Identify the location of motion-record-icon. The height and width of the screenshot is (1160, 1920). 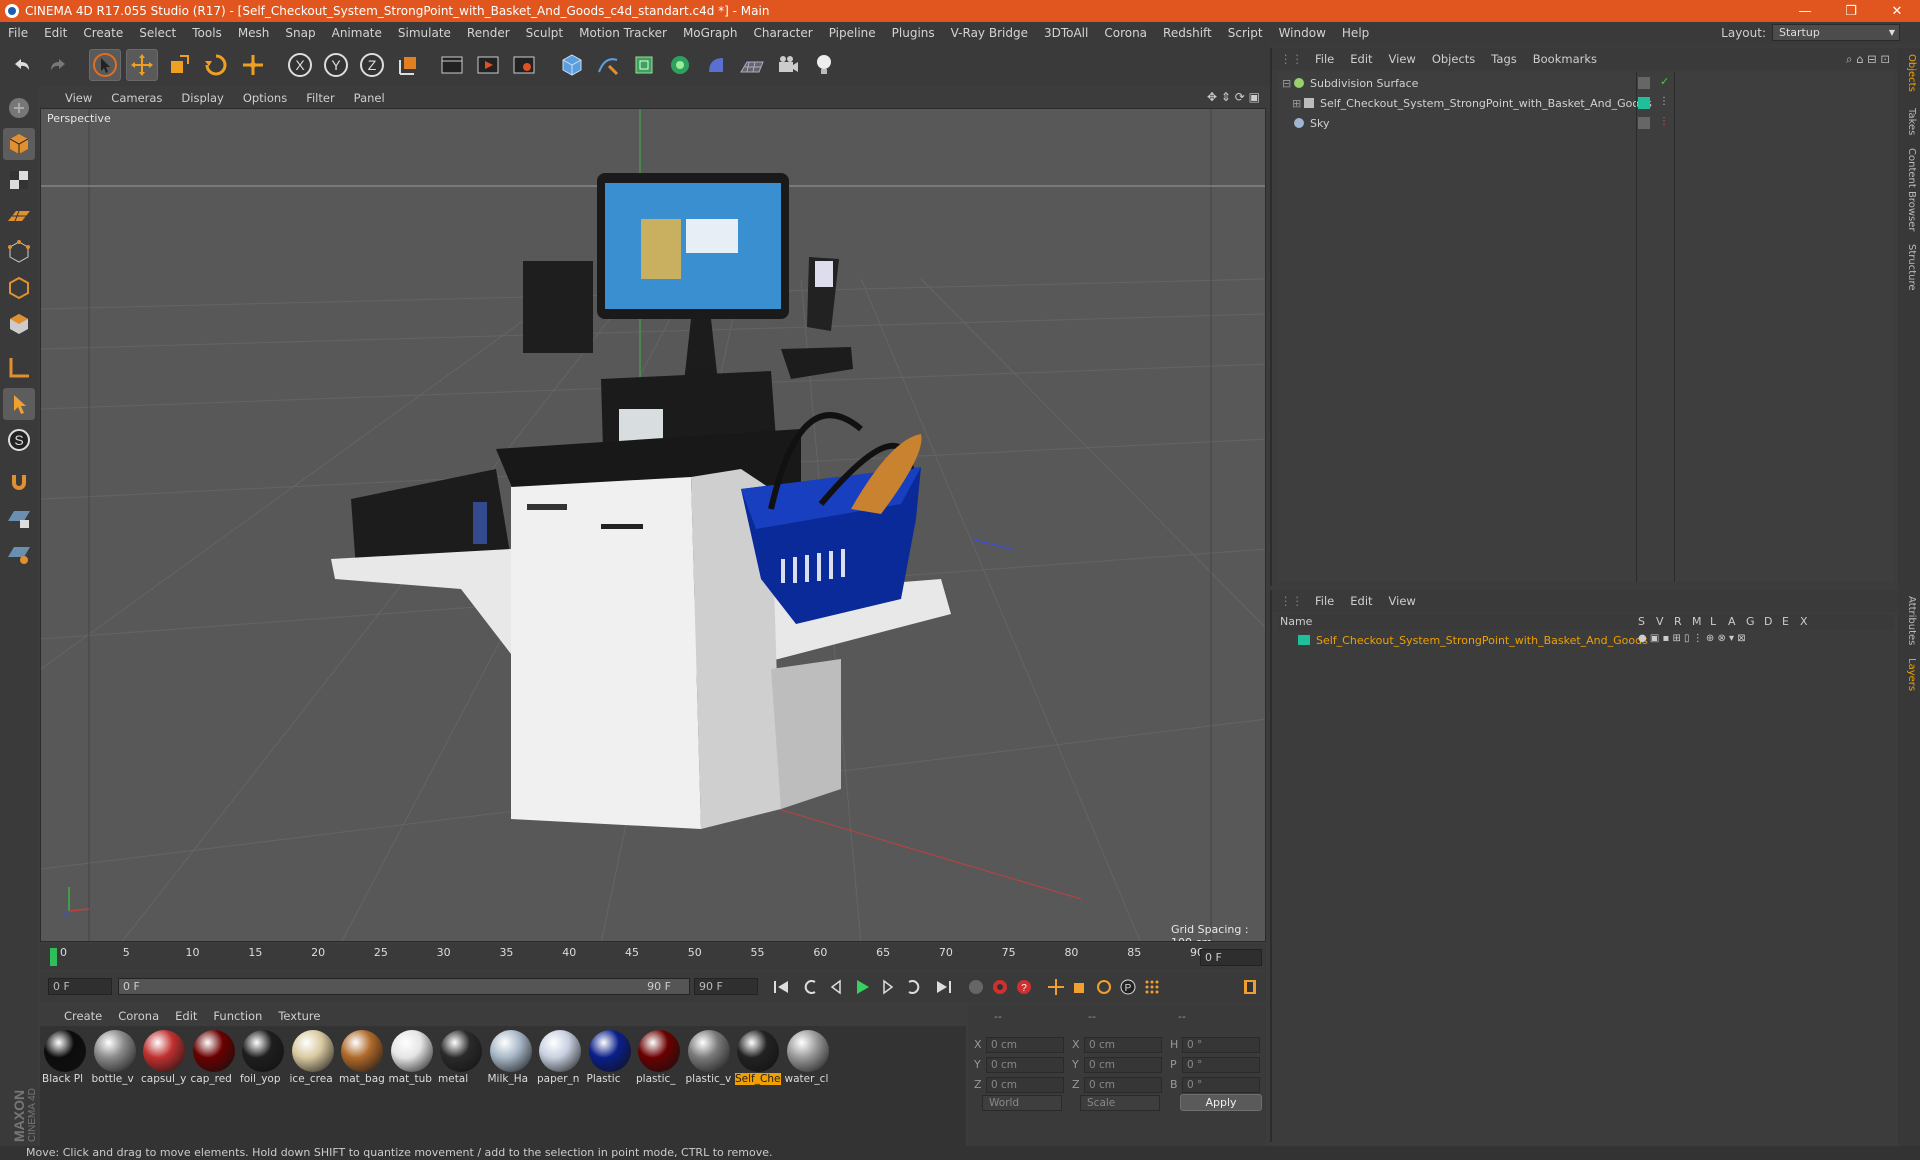
(976, 987).